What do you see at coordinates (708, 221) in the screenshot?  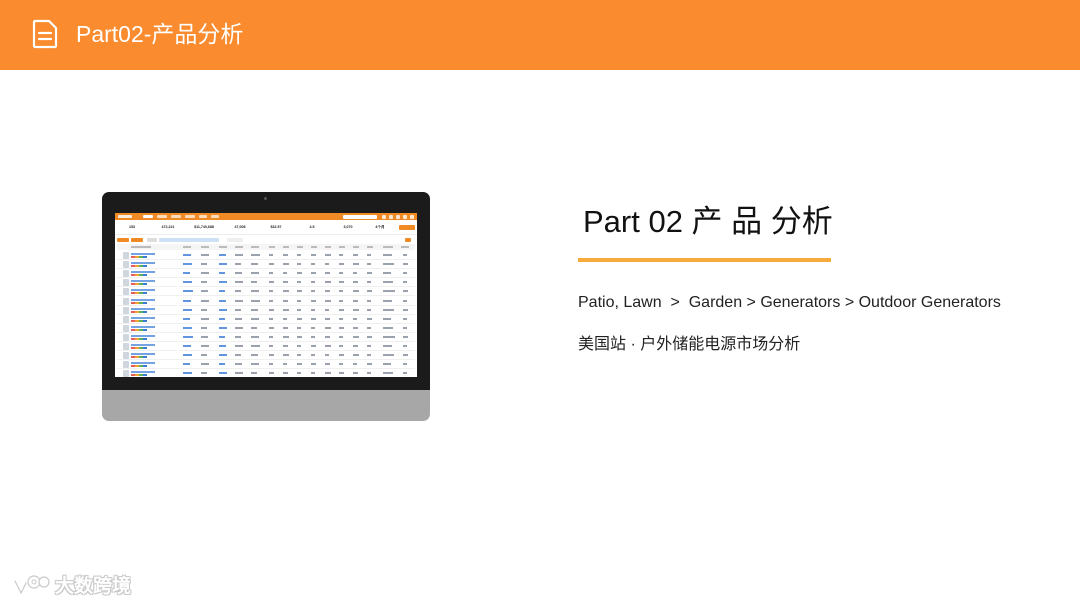 I see `section-heading: Part 02 产 品 分析` at bounding box center [708, 221].